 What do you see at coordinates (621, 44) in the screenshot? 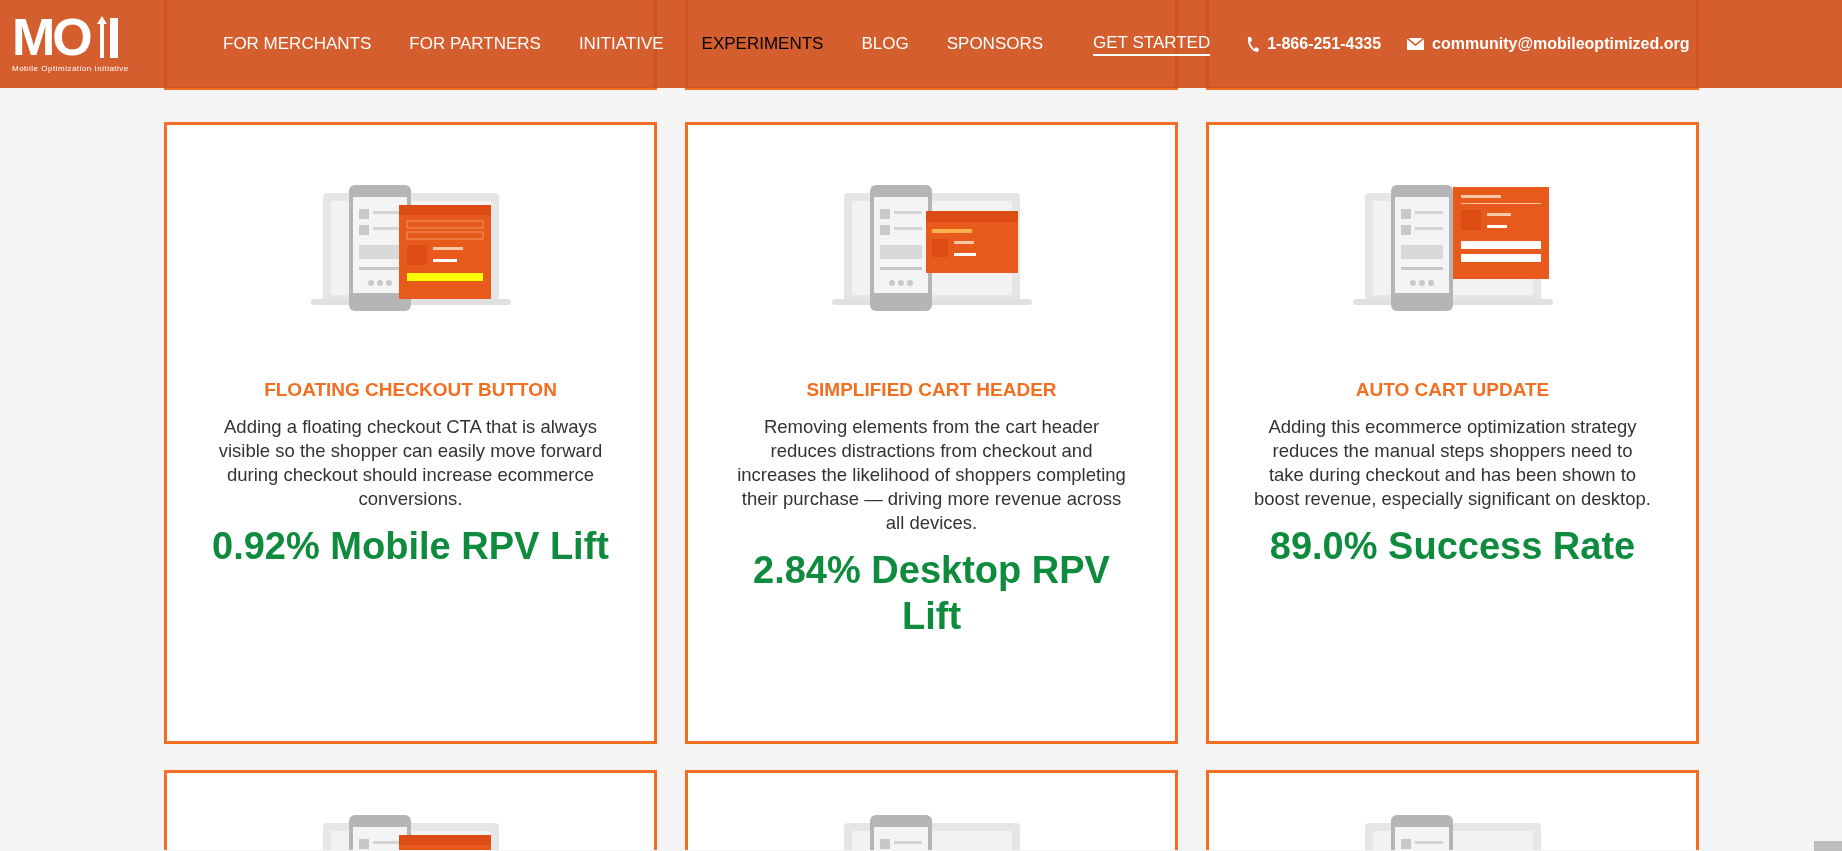
I see `nav-link: INITIATIVE` at bounding box center [621, 44].